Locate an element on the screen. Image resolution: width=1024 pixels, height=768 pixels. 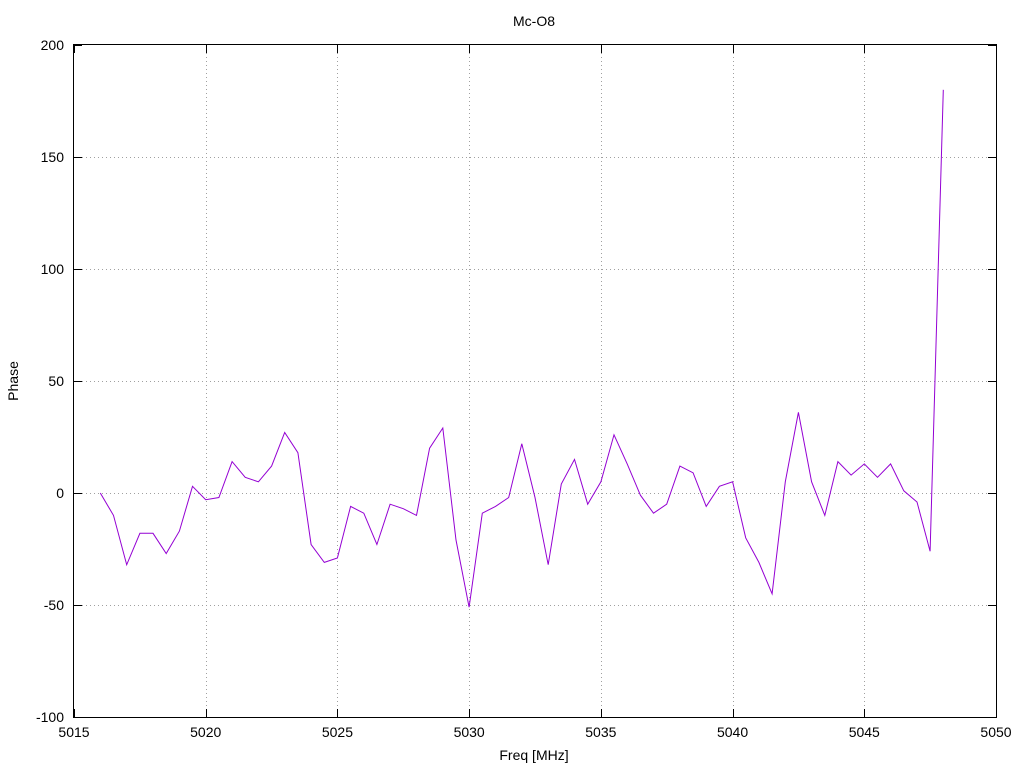
x-tick-label: 5050 is located at coordinates (995, 732).